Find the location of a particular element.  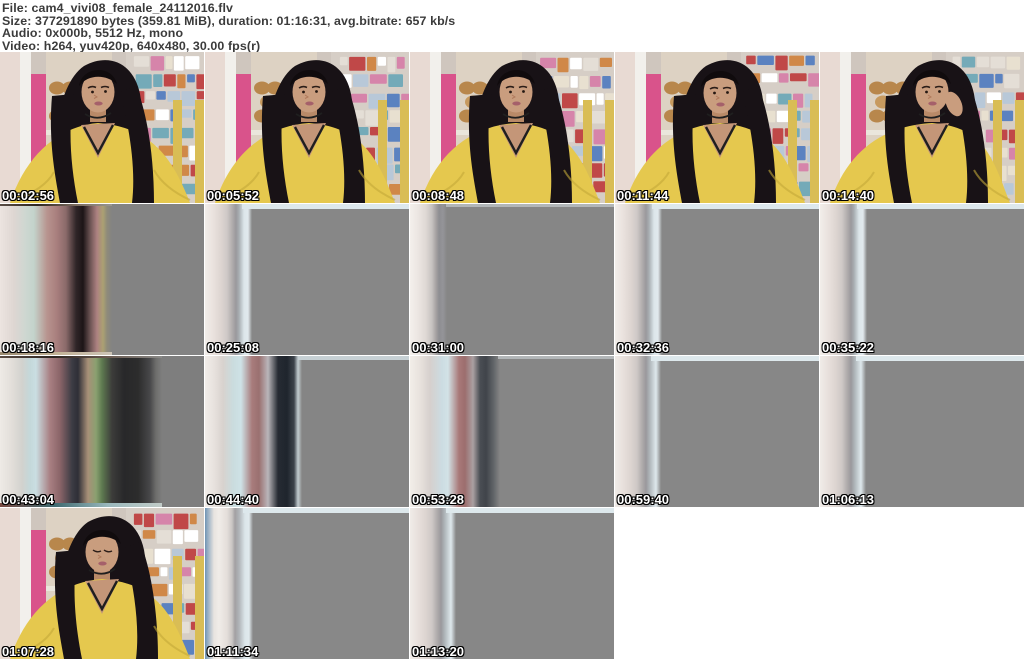

thumbnail-timestamp: 00:59:40 is located at coordinates (643, 499).